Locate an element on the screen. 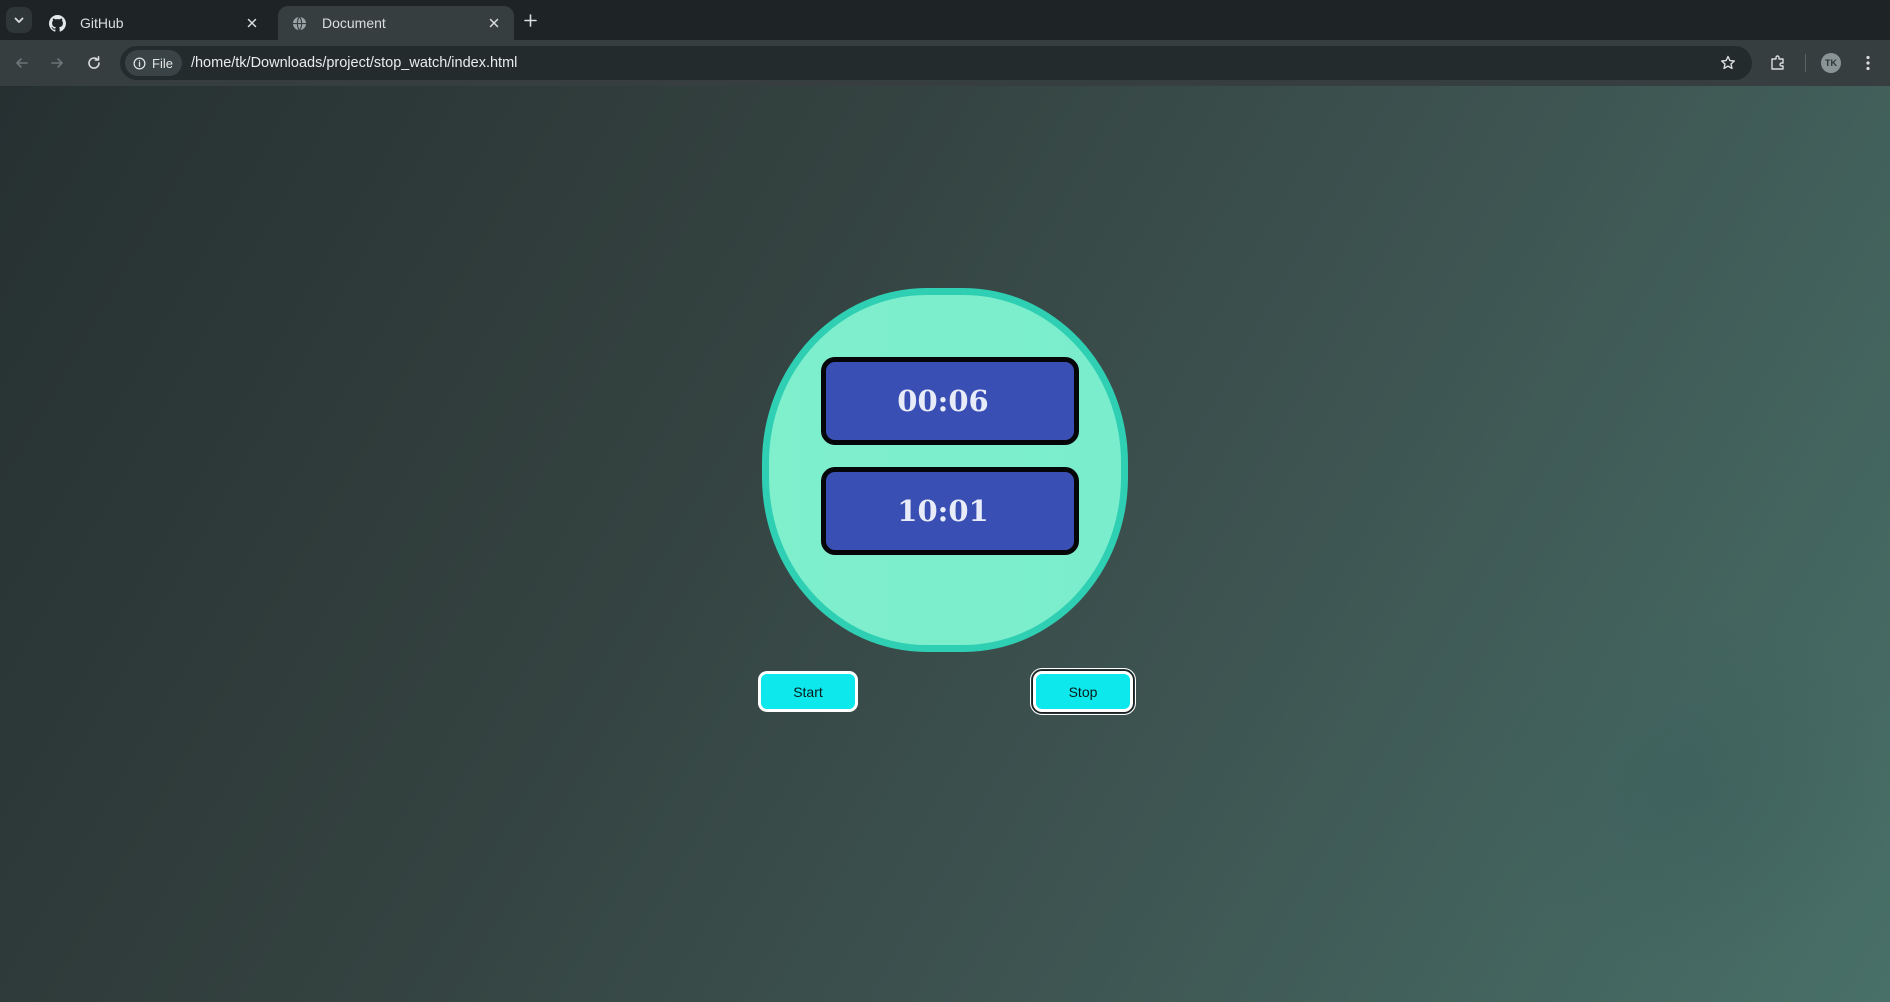 The image size is (1890, 1002). arrow-left-icon is located at coordinates (22, 63).